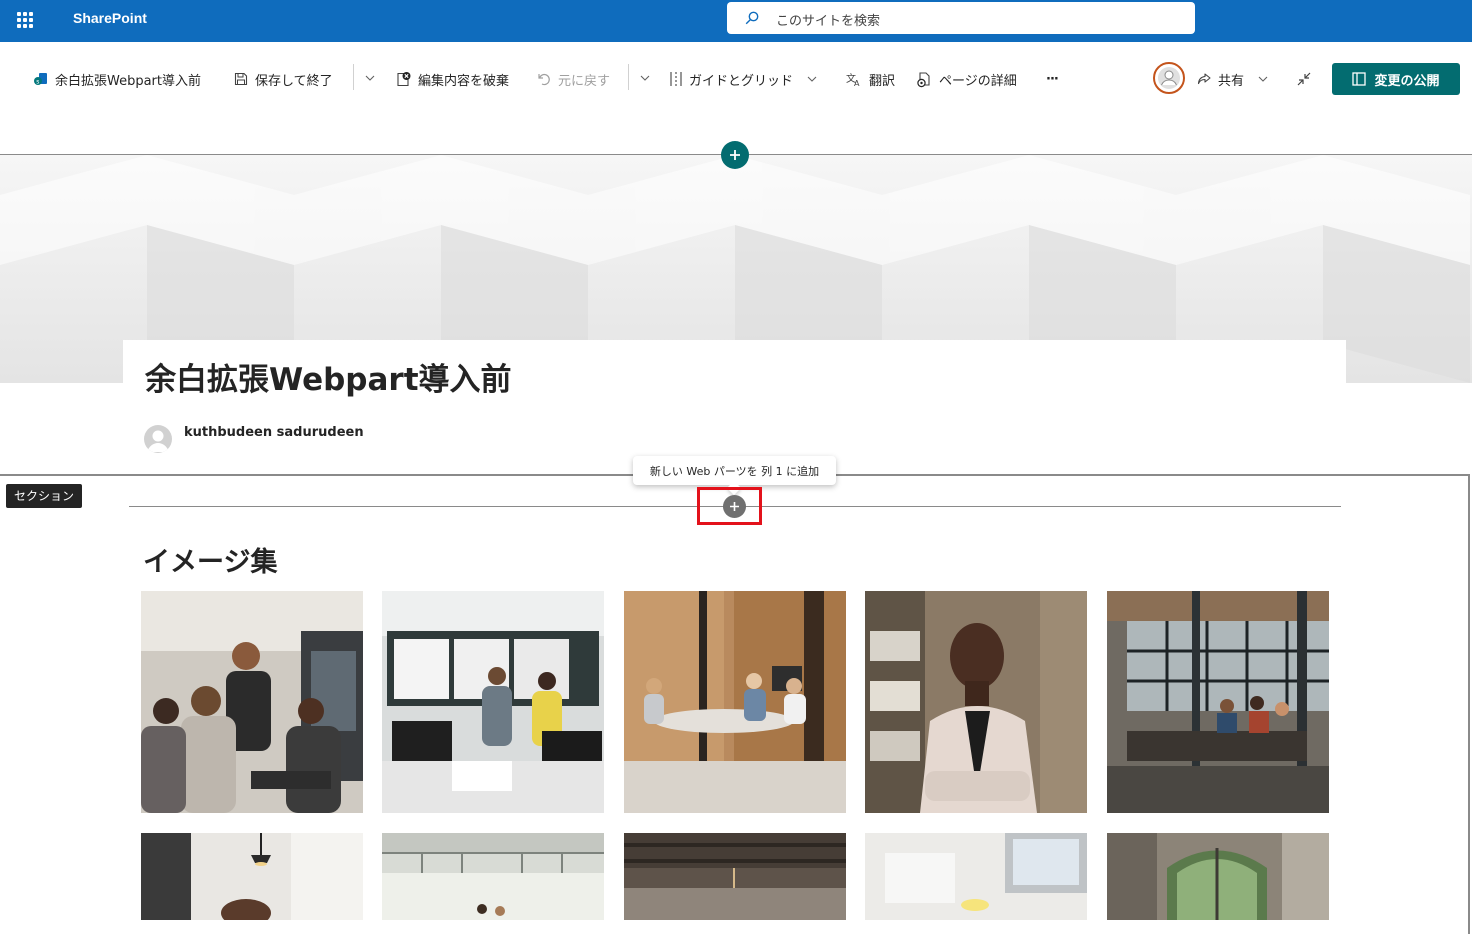  What do you see at coordinates (1304, 79) in the screenshot?
I see `collapse-icon` at bounding box center [1304, 79].